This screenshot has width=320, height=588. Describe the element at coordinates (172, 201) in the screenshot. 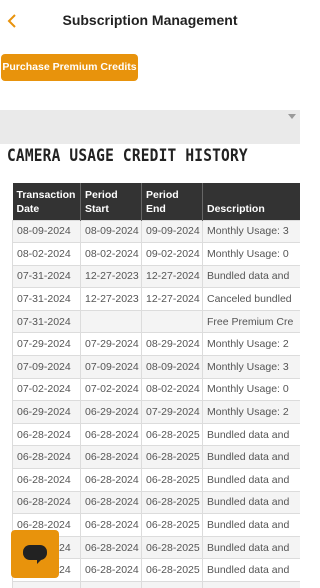

I see `column-header: Period End` at that location.